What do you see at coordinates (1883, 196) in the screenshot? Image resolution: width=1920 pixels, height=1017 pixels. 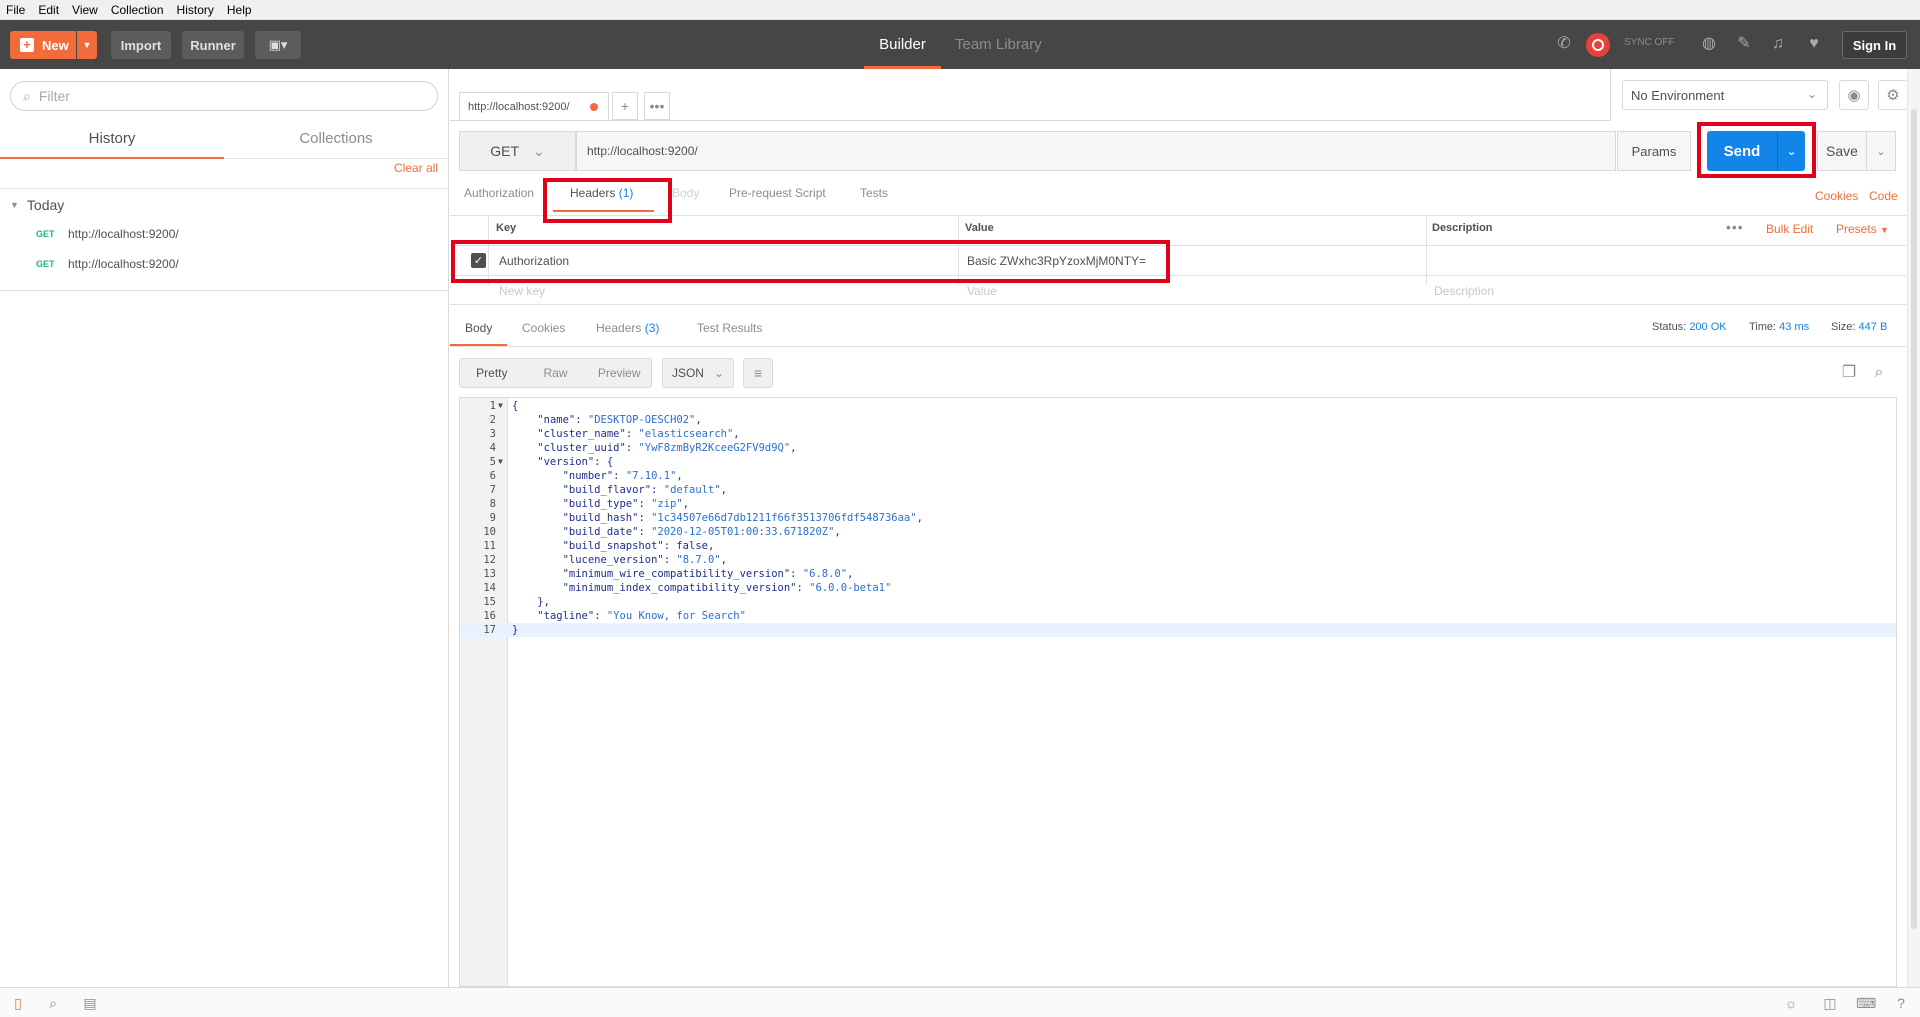 I see `code-link: Code` at bounding box center [1883, 196].